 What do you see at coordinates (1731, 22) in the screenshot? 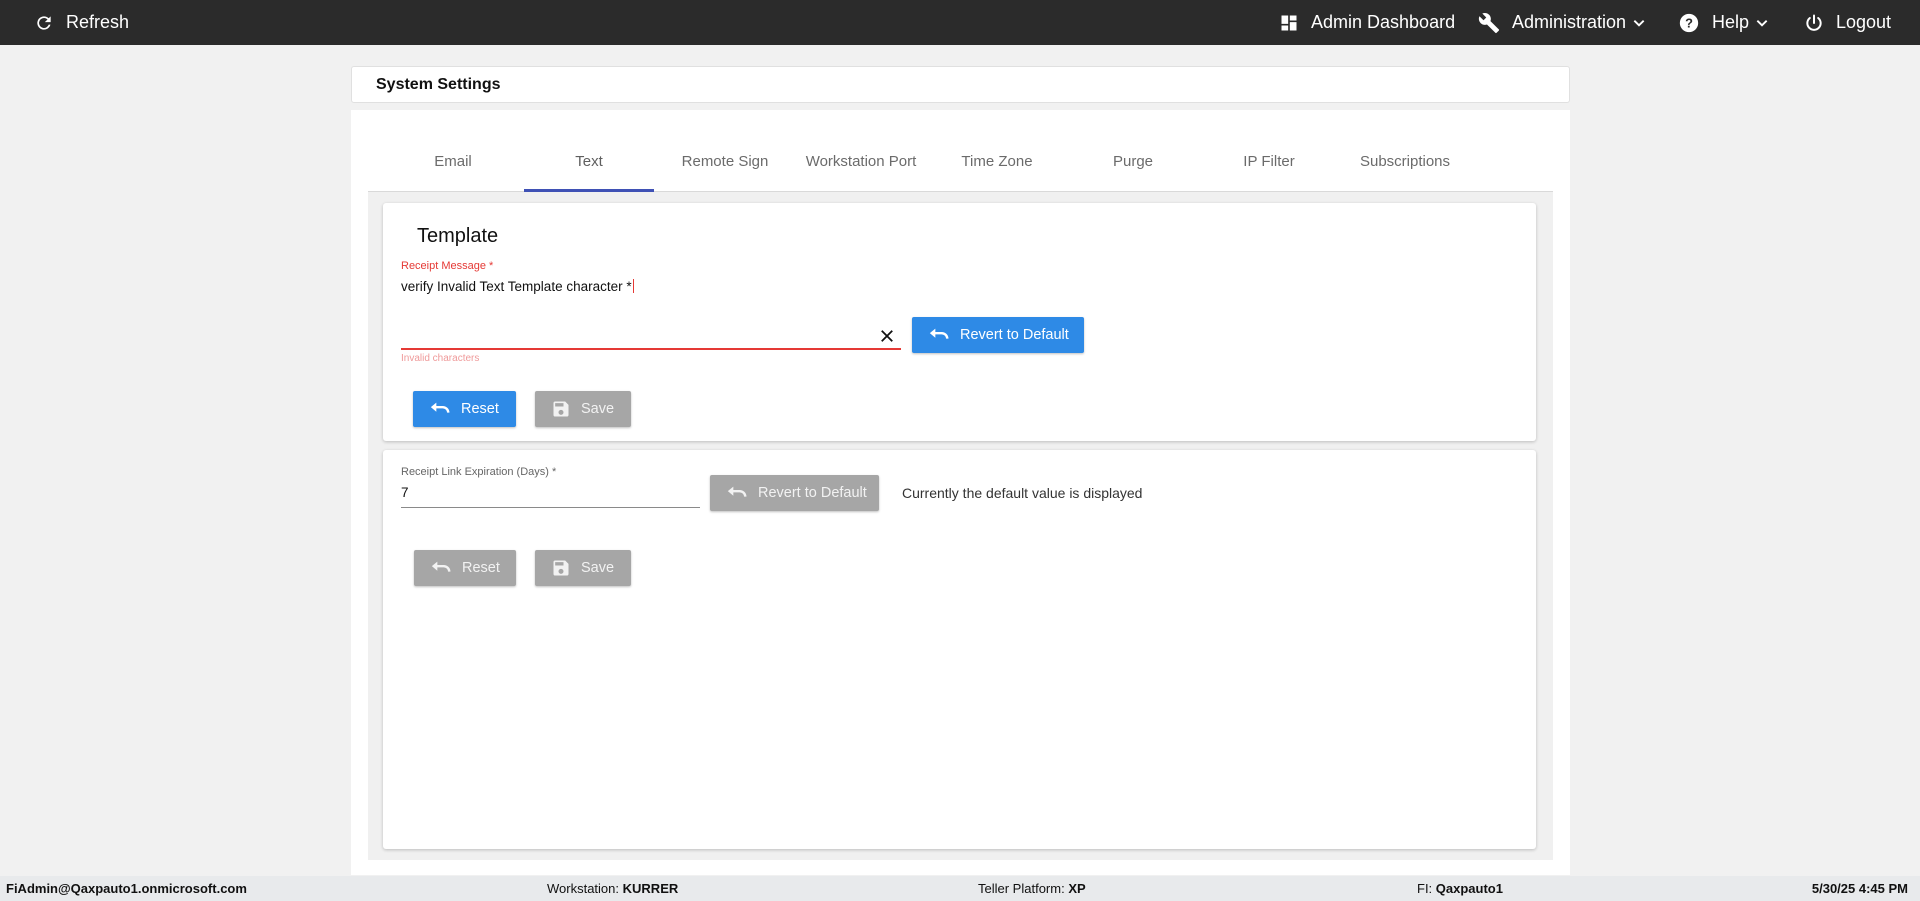
I see `help-label: Help` at bounding box center [1731, 22].